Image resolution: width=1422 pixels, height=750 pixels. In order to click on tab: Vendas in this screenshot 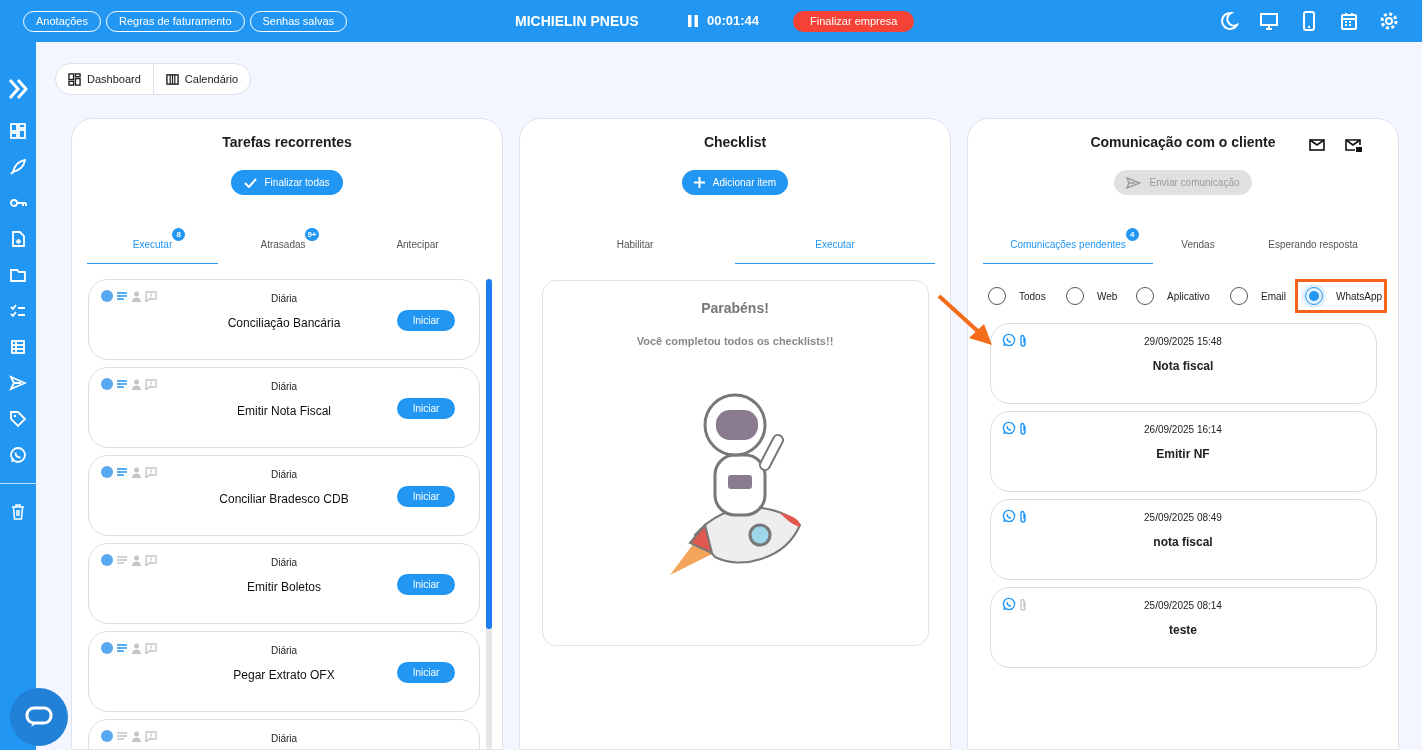, I will do `click(1198, 244)`.